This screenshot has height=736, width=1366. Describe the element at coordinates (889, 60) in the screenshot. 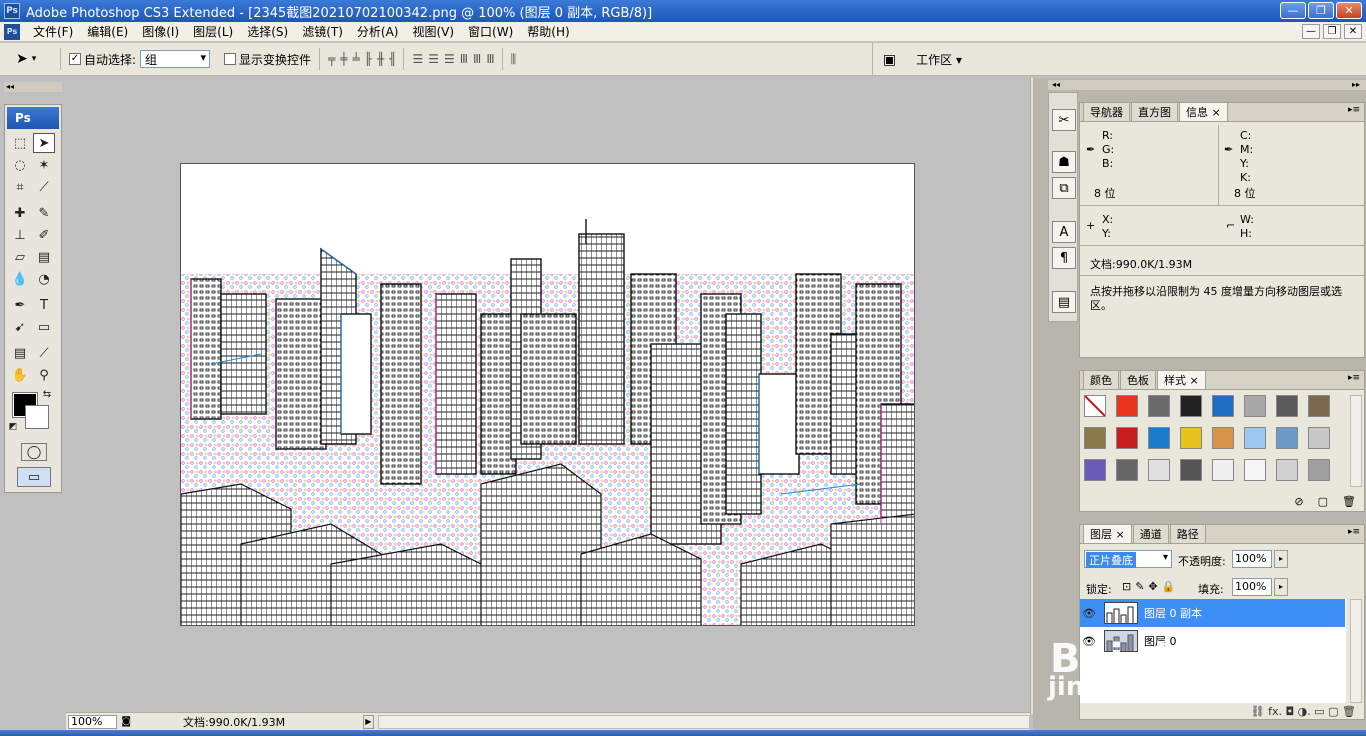

I see `bridge-icon: ▣` at that location.